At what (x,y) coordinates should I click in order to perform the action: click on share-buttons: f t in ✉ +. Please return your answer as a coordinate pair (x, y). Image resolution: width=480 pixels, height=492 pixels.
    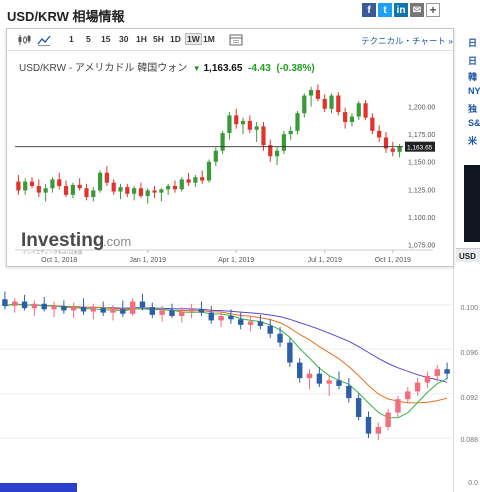
    Looking at the image, I should click on (401, 10).